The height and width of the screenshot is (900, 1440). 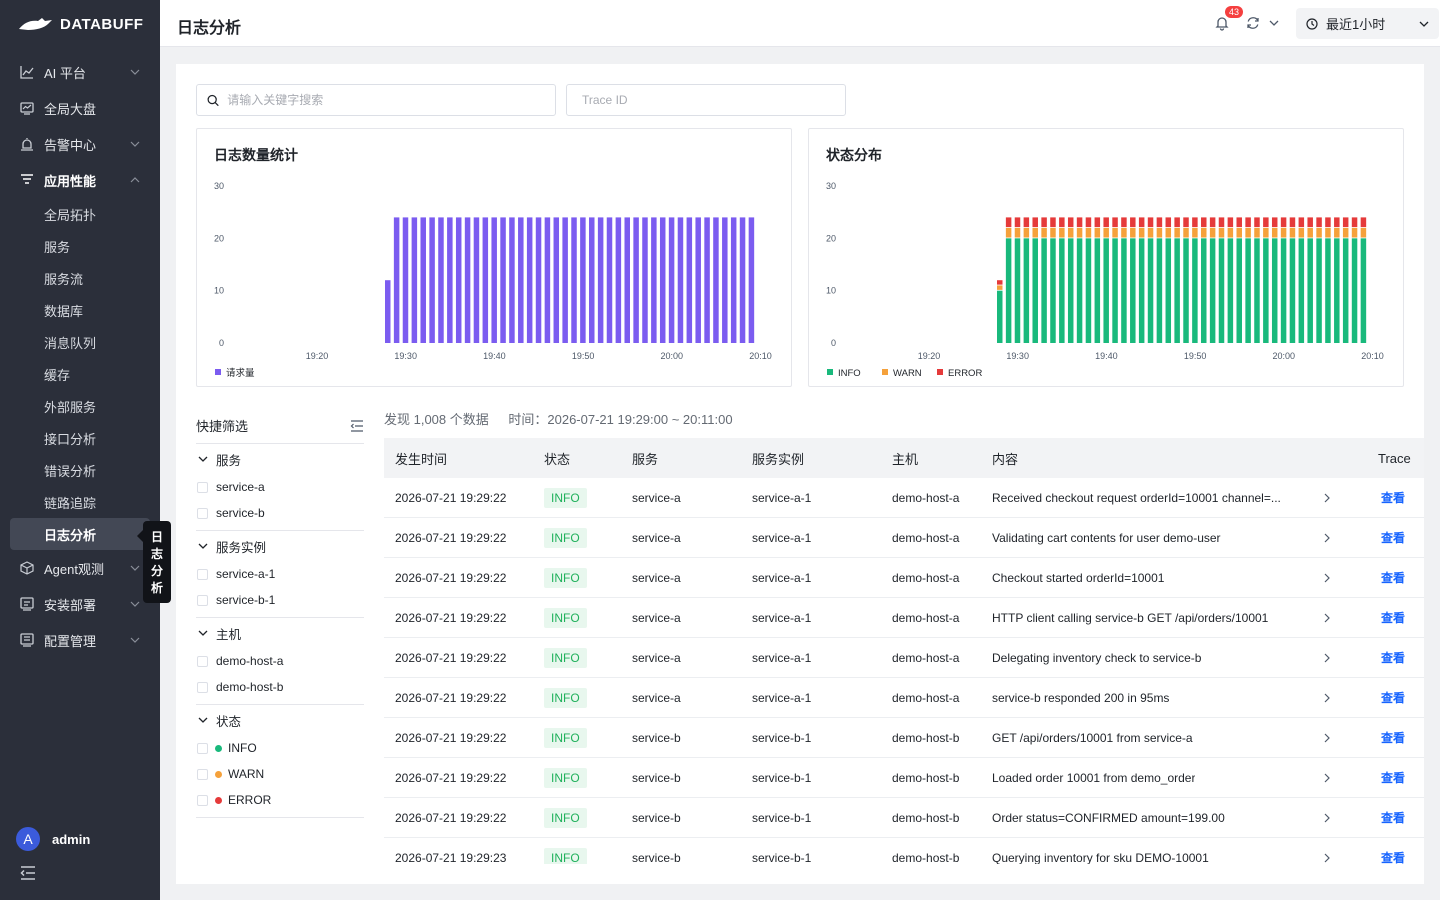 What do you see at coordinates (80, 640) in the screenshot?
I see `sidebar-item: 配置管理` at bounding box center [80, 640].